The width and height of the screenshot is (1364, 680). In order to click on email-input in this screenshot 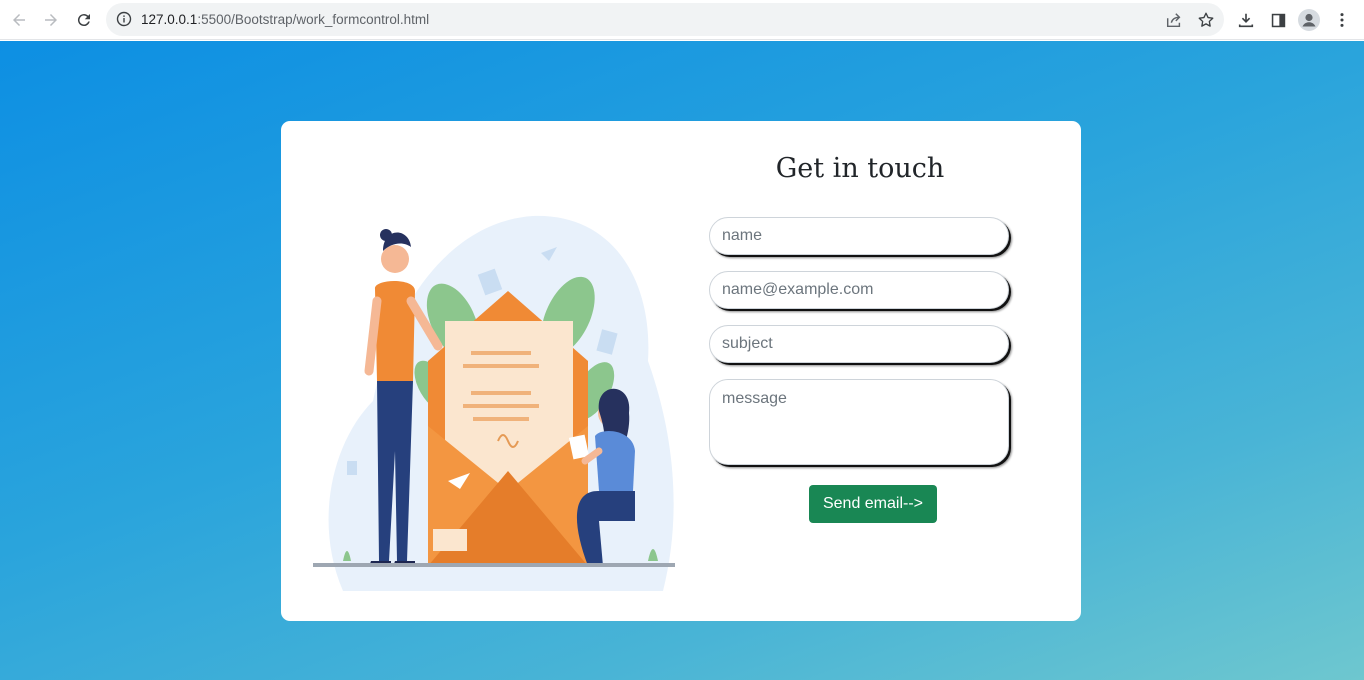, I will do `click(859, 290)`.